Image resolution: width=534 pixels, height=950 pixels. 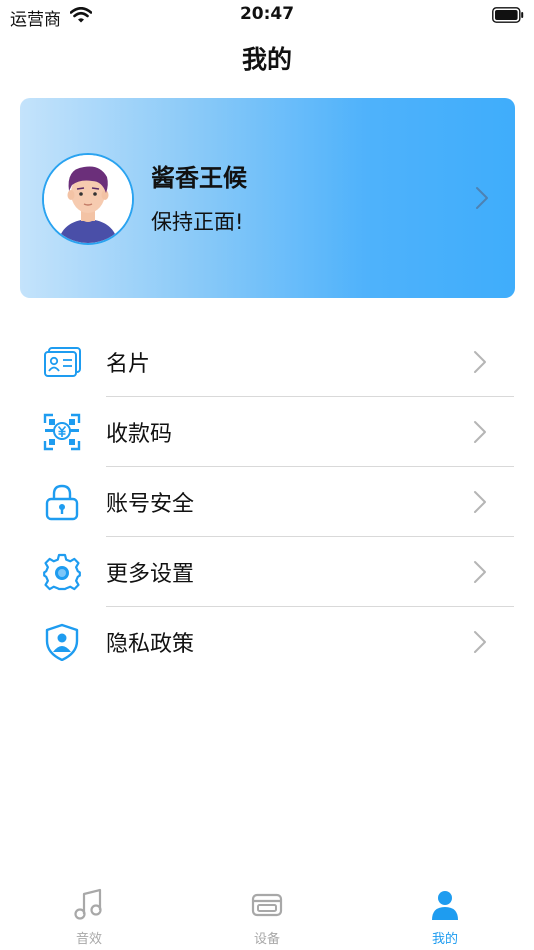 I want to click on status-bar: 运营商 20:47, so click(x=267, y=15).